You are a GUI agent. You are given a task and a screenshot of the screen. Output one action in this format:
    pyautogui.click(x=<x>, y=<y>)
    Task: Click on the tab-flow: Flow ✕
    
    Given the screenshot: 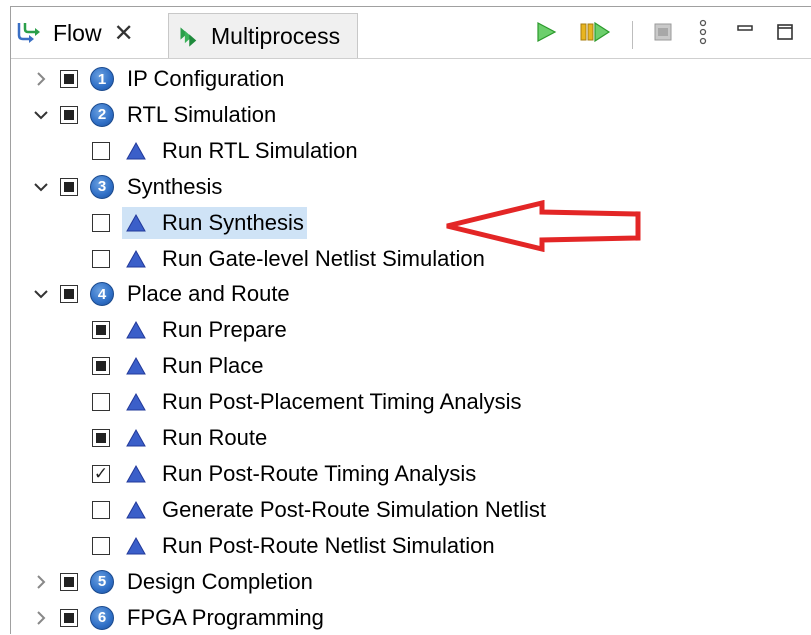 What is the action you would take?
    pyautogui.click(x=89, y=33)
    